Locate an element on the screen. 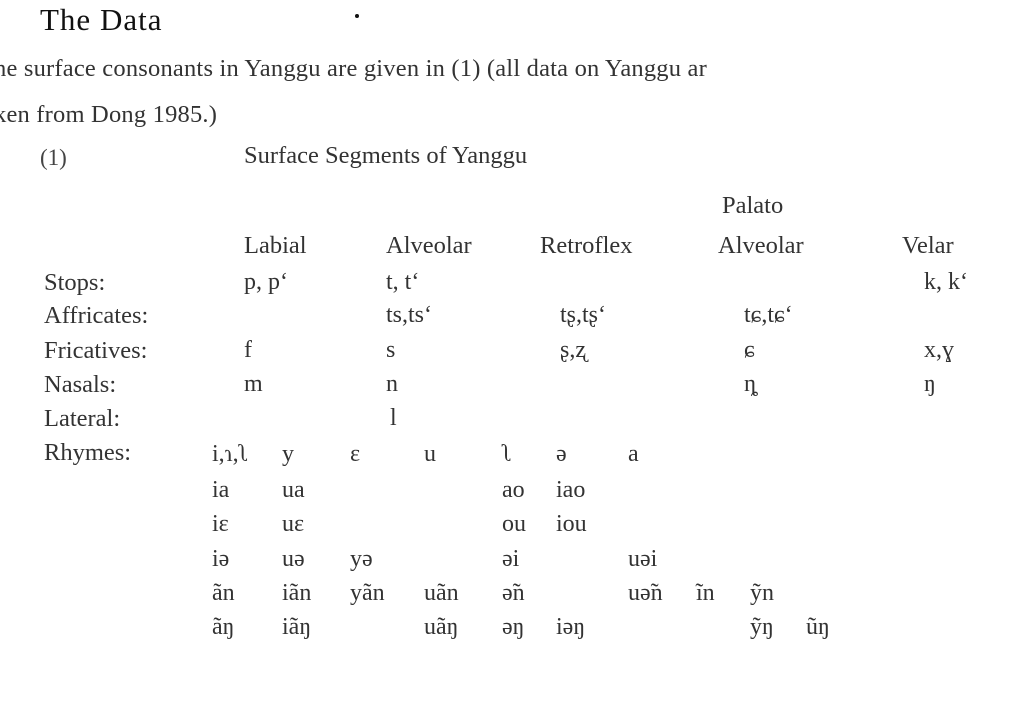 Image resolution: width=1015 pixels, height=716 pixels. cell-fricatives-palato-alveolar: ɕ is located at coordinates (749, 350).